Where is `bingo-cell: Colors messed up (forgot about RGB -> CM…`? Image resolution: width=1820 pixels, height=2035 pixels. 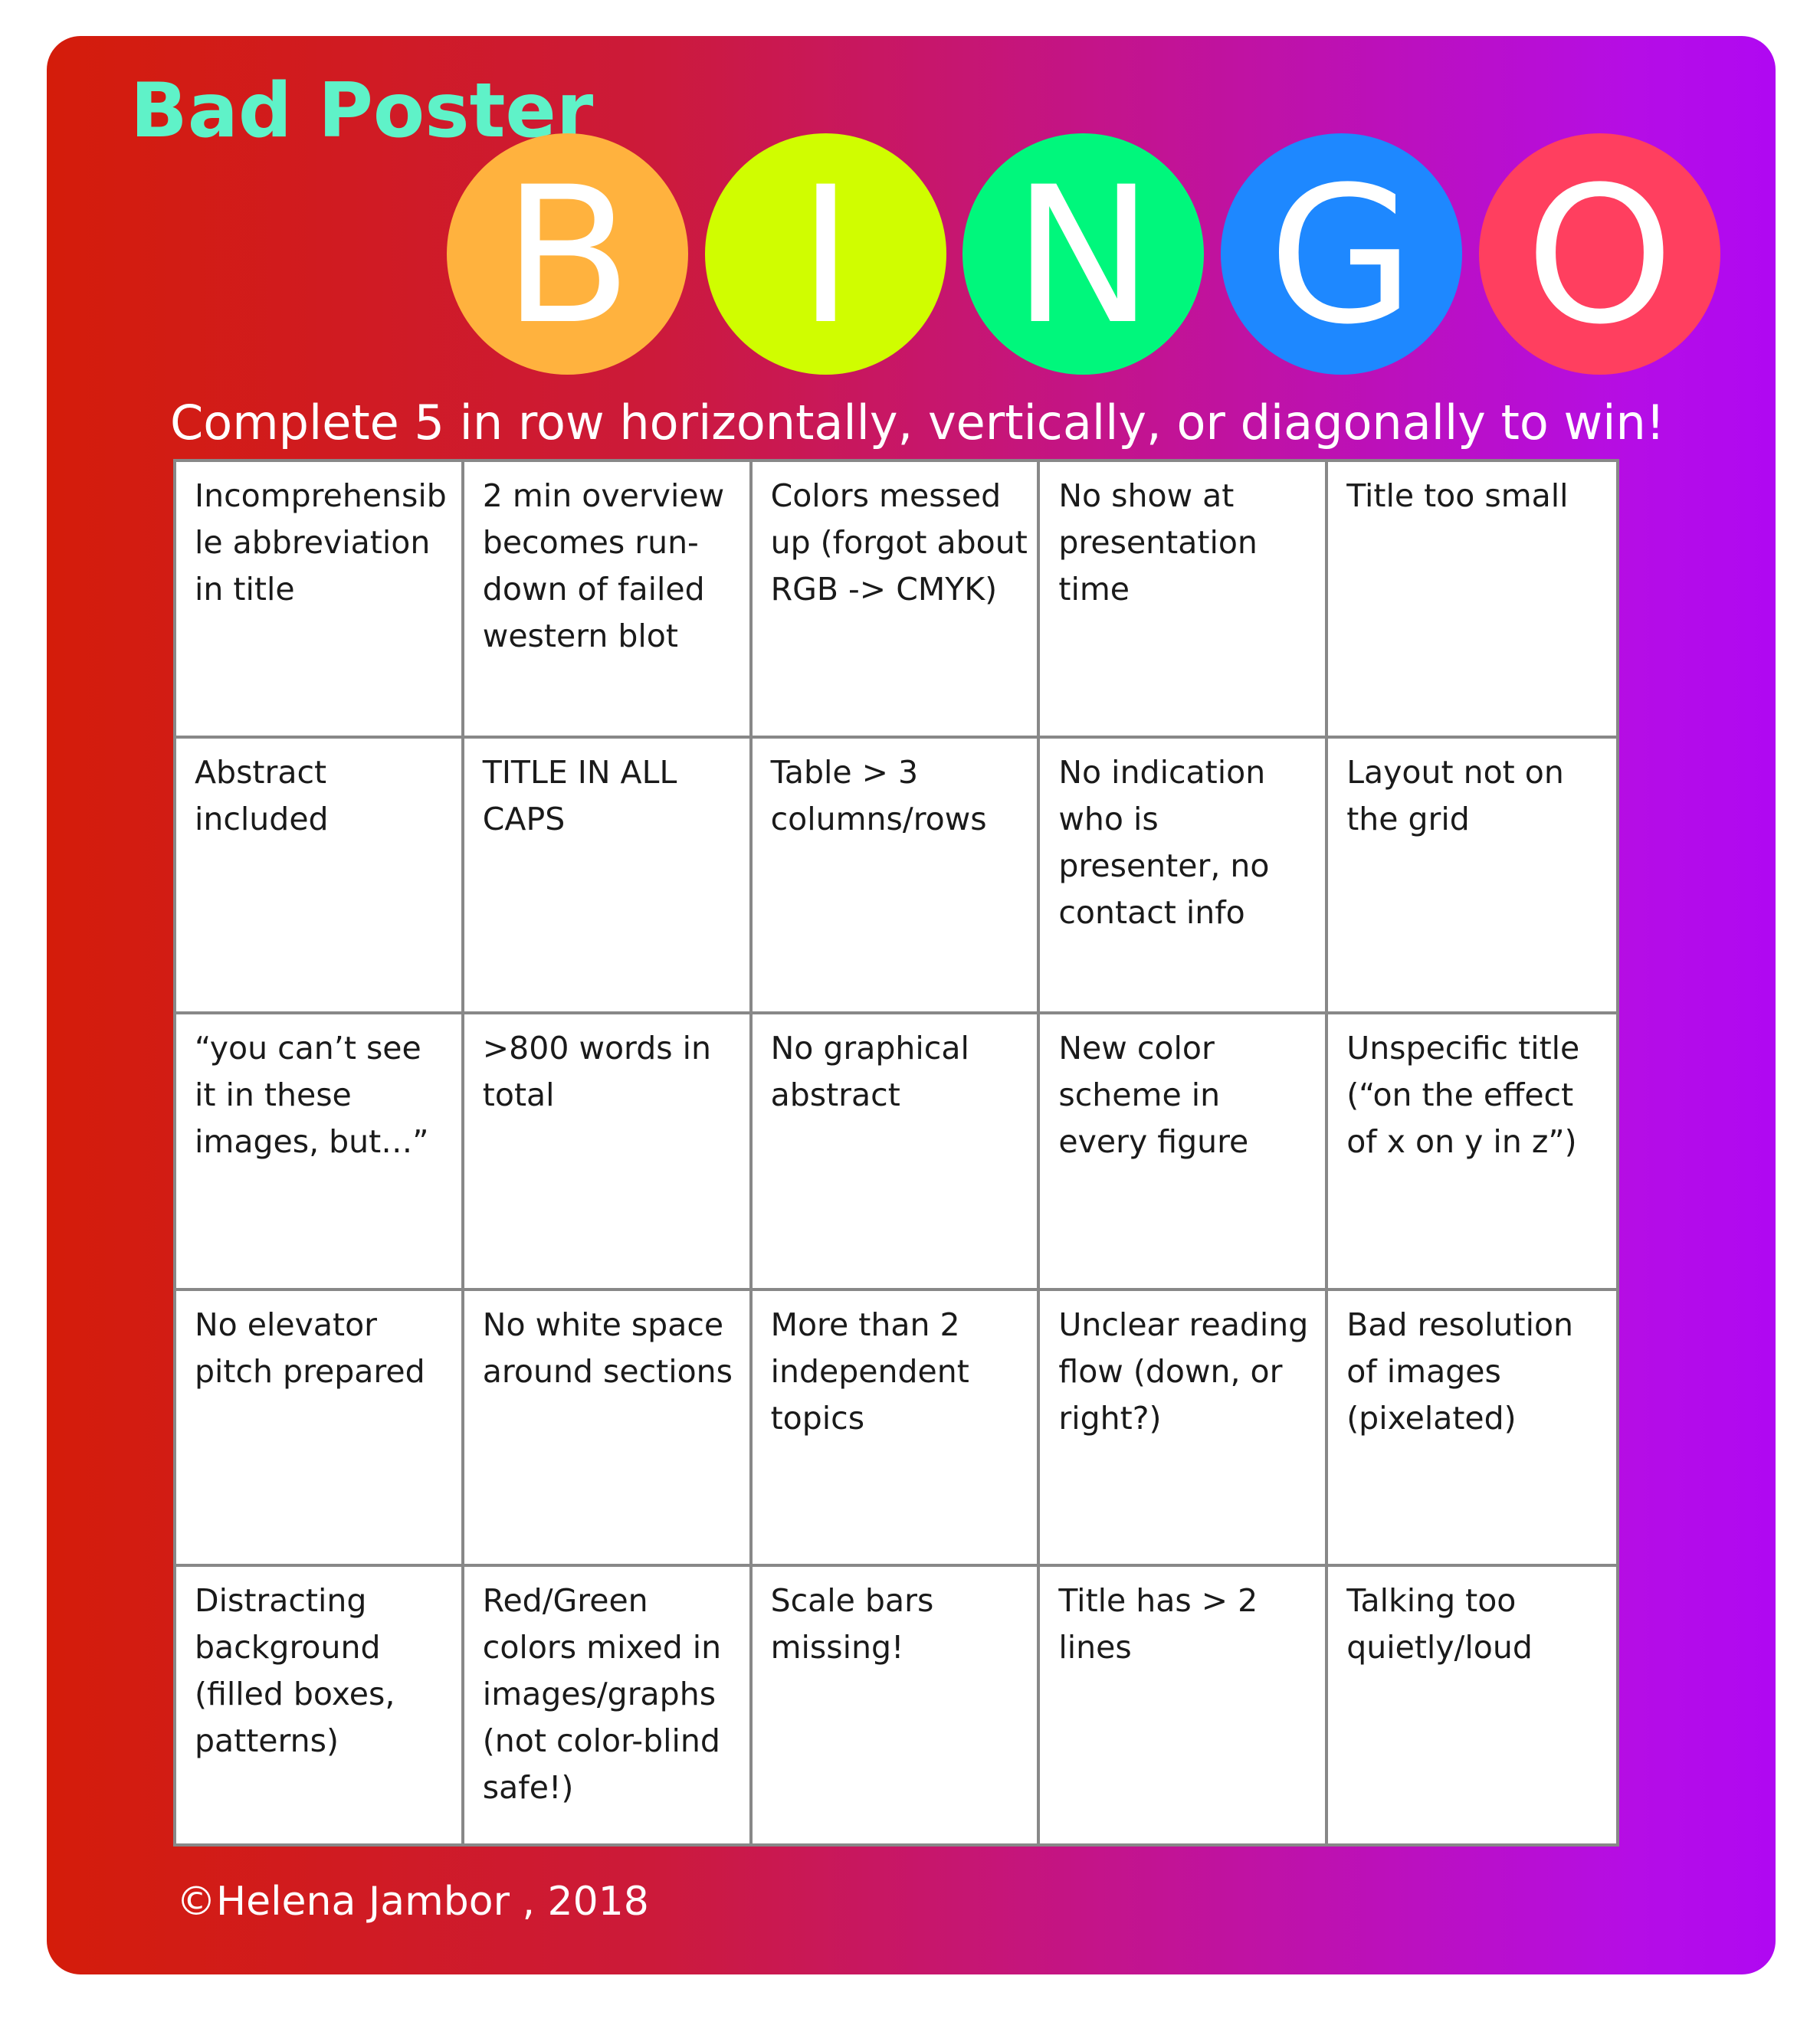 bingo-cell: Colors messed up (forgot about RGB -> CM… is located at coordinates (896, 601).